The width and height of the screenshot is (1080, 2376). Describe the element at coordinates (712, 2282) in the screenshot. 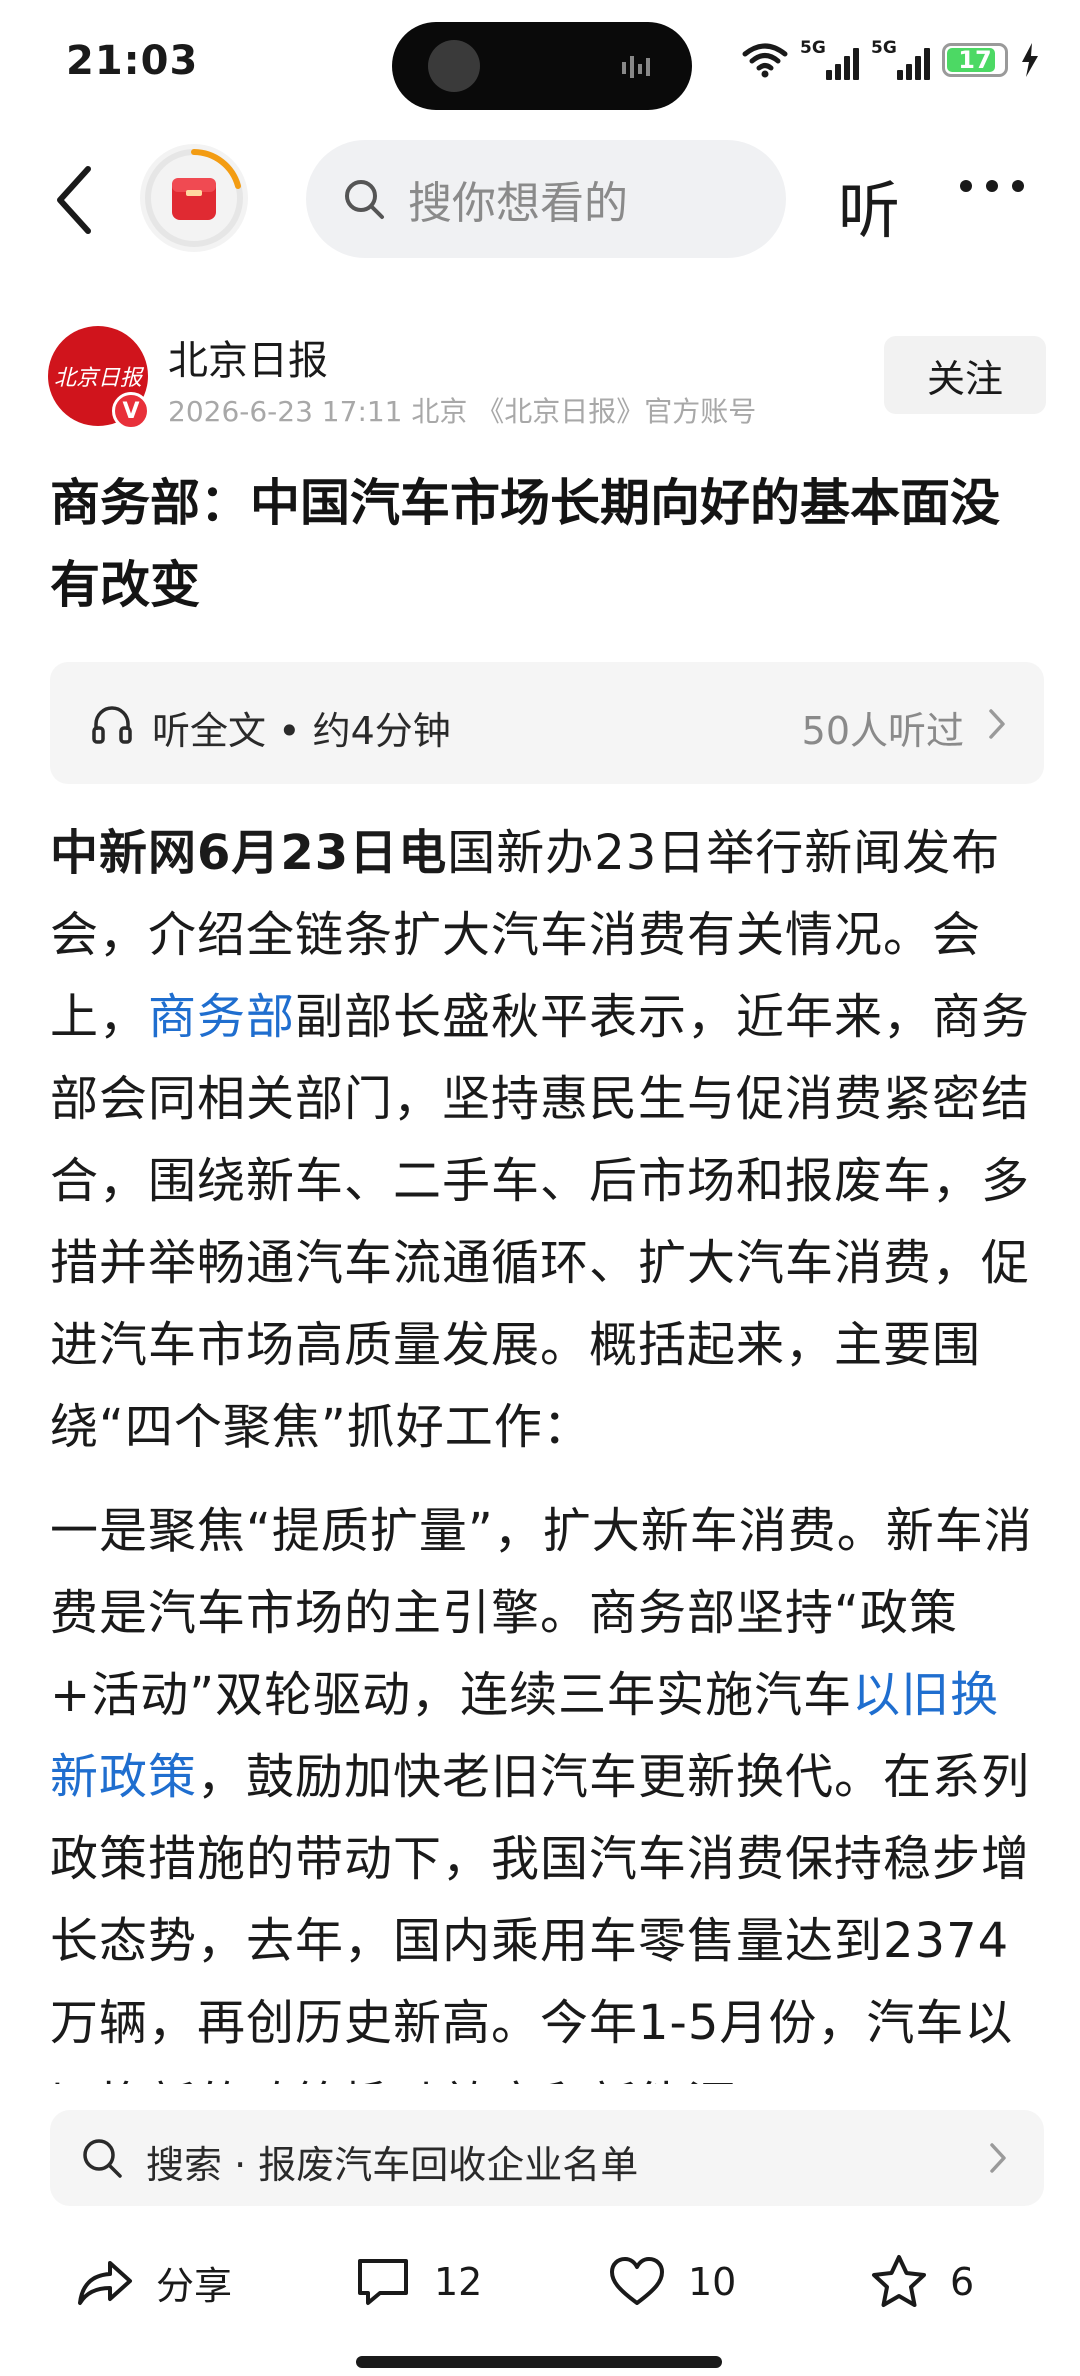

I see `like-count: 10` at that location.